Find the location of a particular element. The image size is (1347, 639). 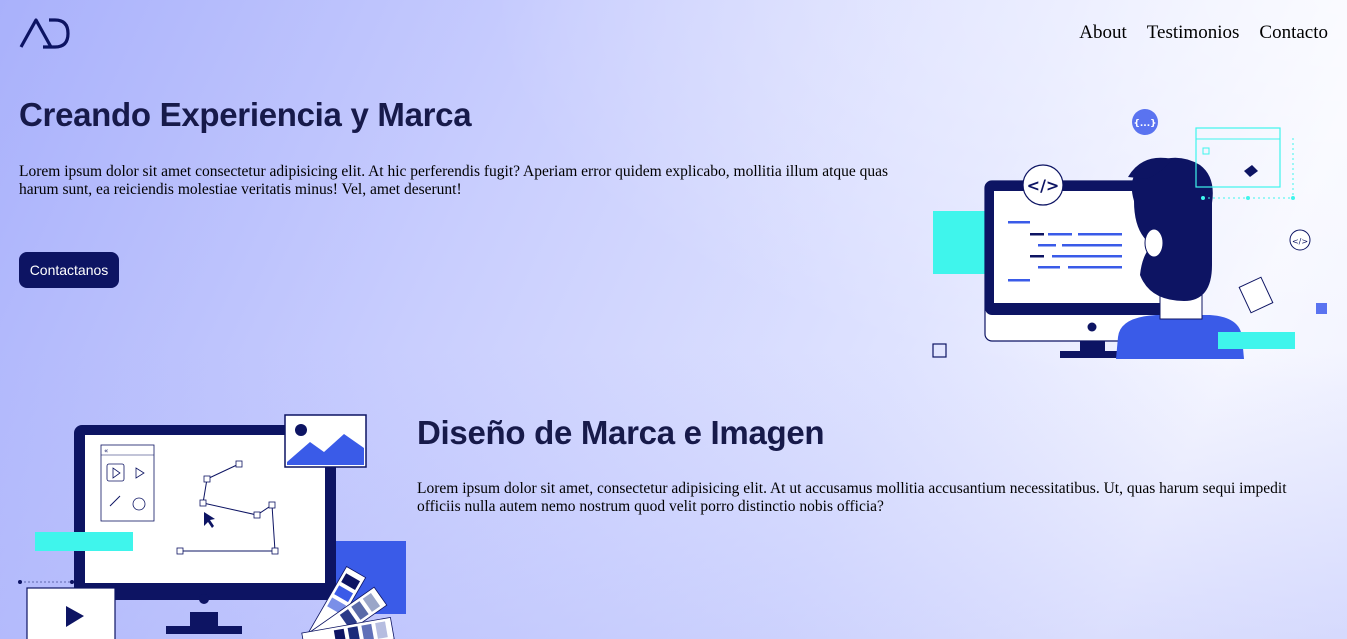

logo-icon is located at coordinates (45, 33).